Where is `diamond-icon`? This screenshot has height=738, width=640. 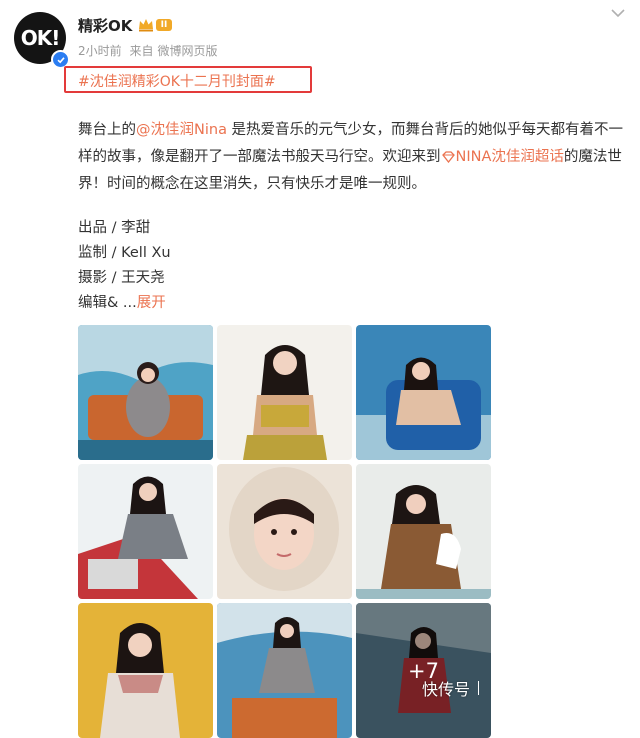 diamond-icon is located at coordinates (448, 157).